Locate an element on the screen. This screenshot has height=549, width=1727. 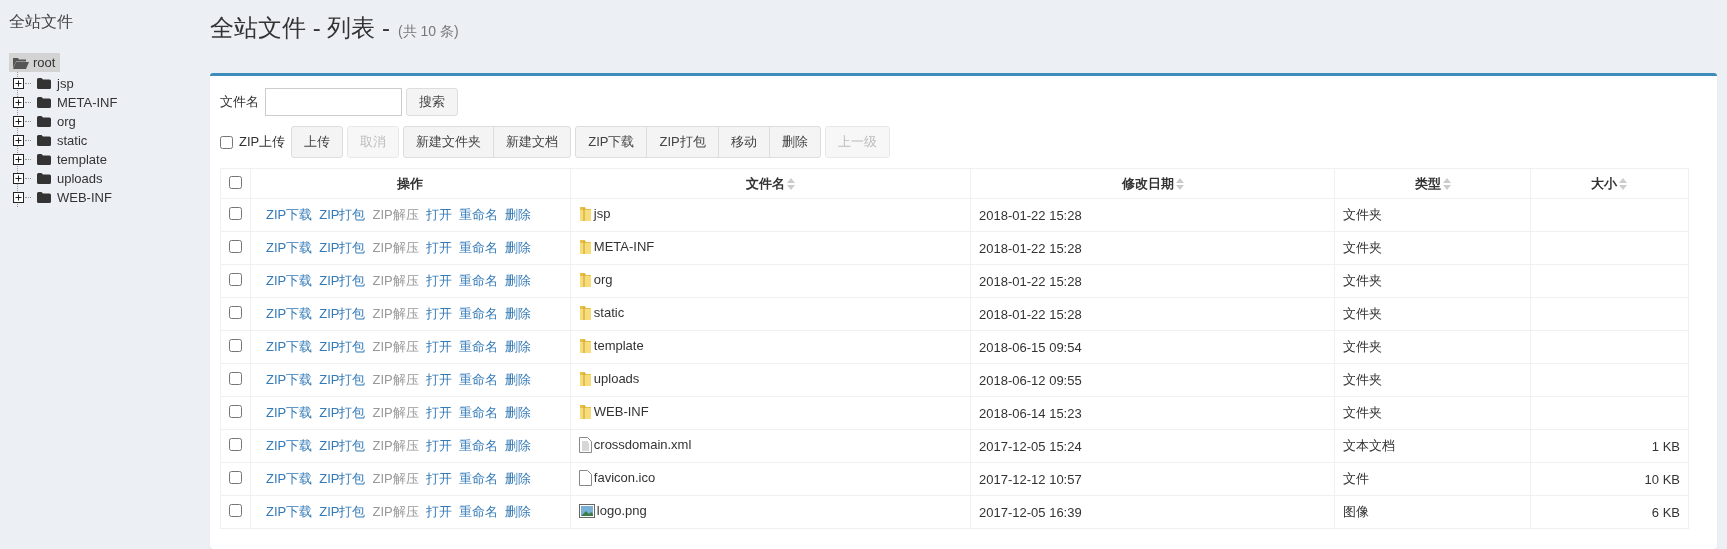
header-cell: 类型 is located at coordinates (1432, 183).